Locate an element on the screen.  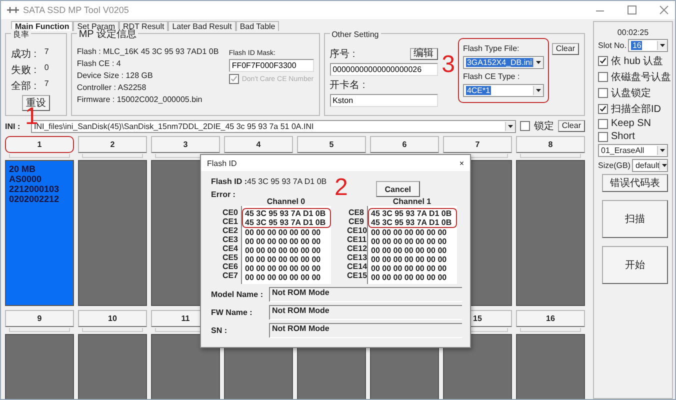
card-name-field: Kston is located at coordinates (384, 100).